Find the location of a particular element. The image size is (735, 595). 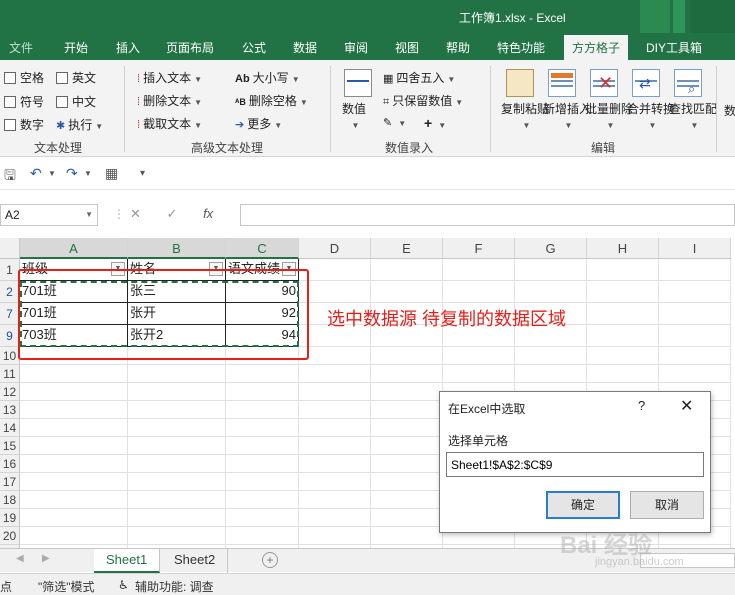

tab-formulas: 公式 is located at coordinates (254, 47).